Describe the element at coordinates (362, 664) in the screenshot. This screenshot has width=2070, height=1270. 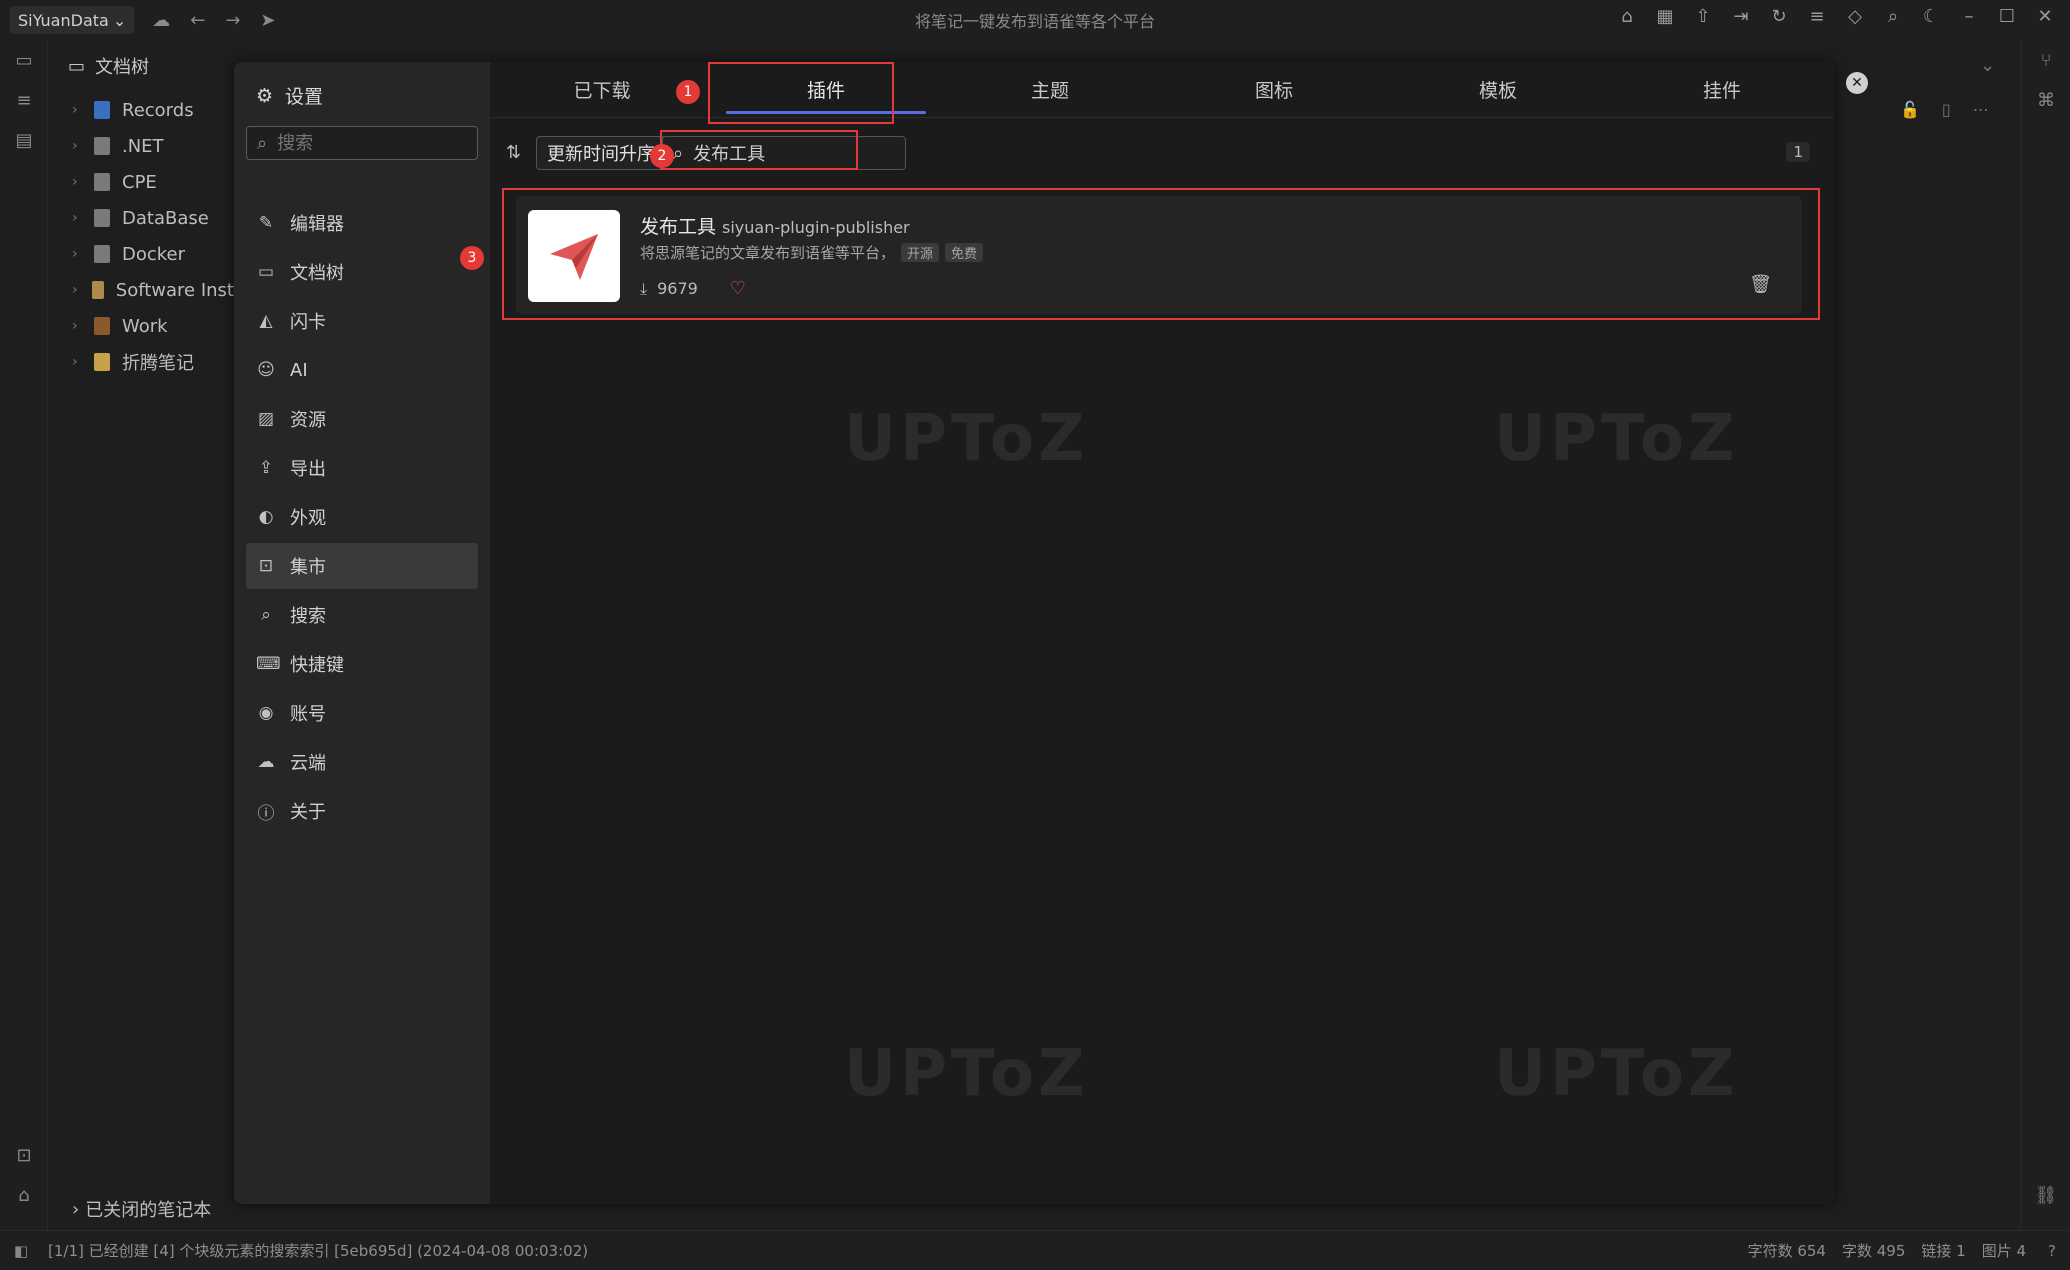
I see `settings-menu-item: ⌨ 快捷键` at that location.